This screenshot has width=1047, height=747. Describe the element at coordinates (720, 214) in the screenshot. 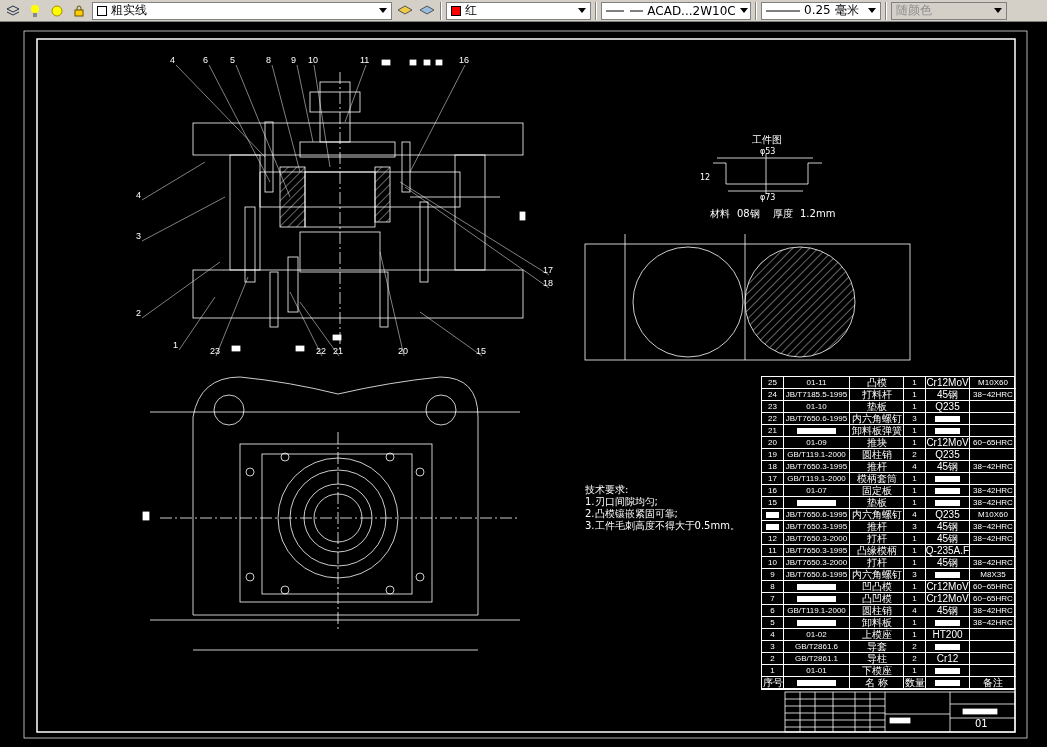

I see `material-label: 材料` at that location.